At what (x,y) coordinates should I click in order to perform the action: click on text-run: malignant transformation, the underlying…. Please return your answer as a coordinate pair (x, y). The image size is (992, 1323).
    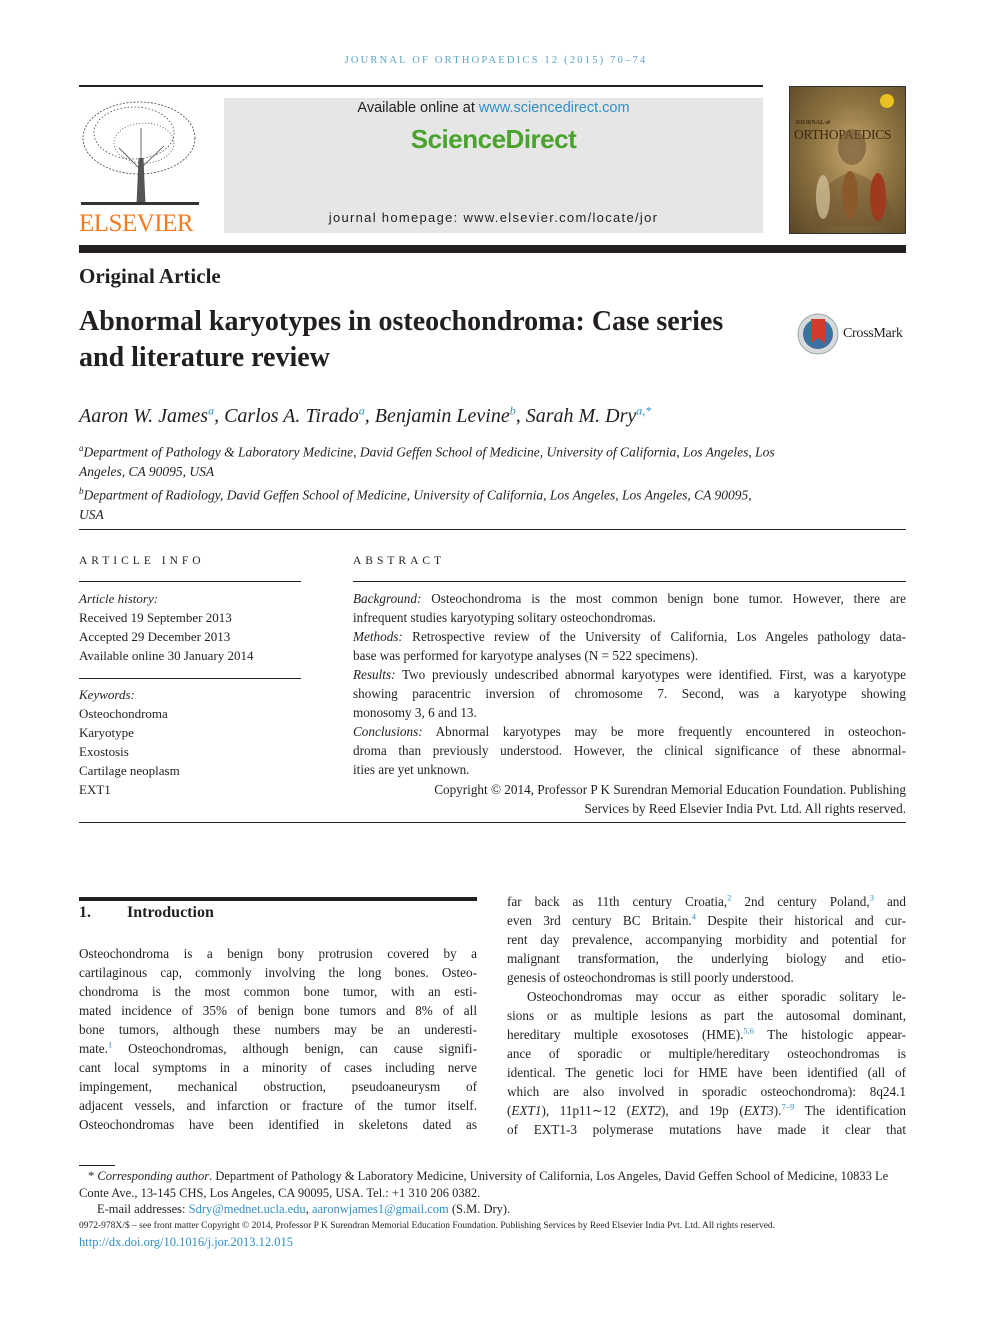
    Looking at the image, I should click on (706, 958).